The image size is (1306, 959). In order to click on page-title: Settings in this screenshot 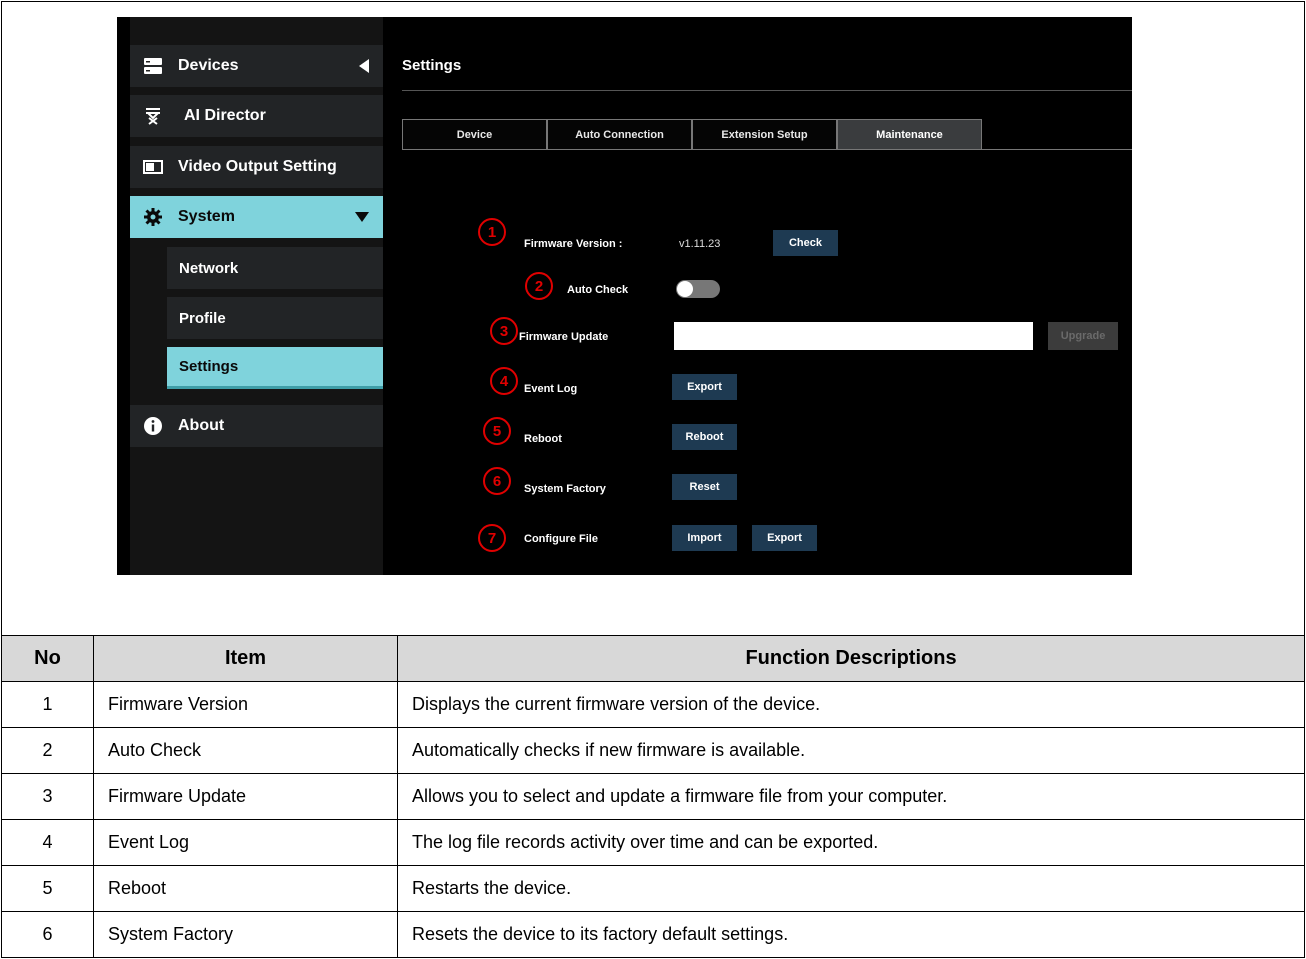, I will do `click(432, 65)`.